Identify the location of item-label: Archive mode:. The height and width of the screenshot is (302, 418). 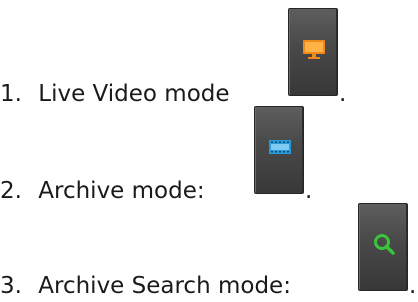
(121, 191).